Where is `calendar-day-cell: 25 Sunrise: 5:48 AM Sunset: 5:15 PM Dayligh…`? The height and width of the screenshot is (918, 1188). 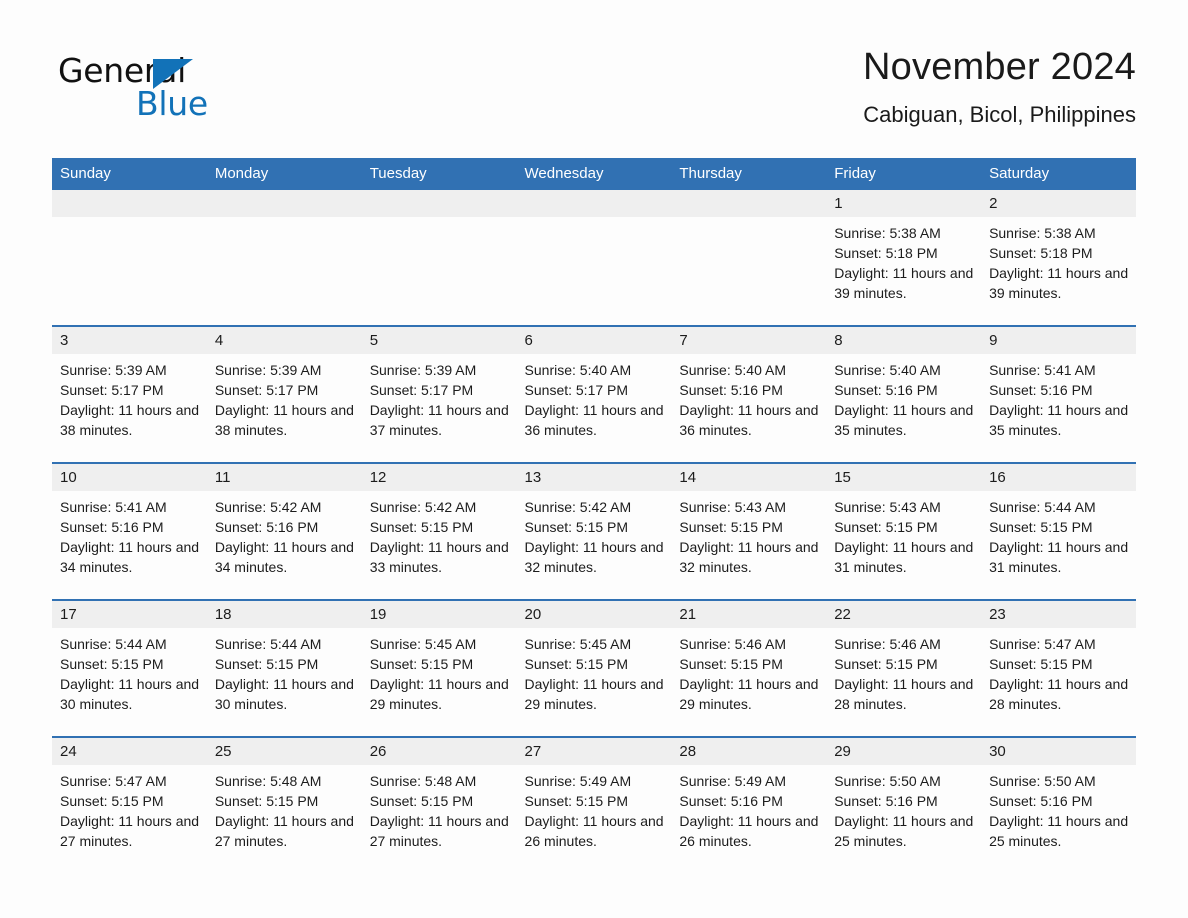
calendar-day-cell: 25 Sunrise: 5:48 AM Sunset: 5:15 PM Dayligh… is located at coordinates (284, 804).